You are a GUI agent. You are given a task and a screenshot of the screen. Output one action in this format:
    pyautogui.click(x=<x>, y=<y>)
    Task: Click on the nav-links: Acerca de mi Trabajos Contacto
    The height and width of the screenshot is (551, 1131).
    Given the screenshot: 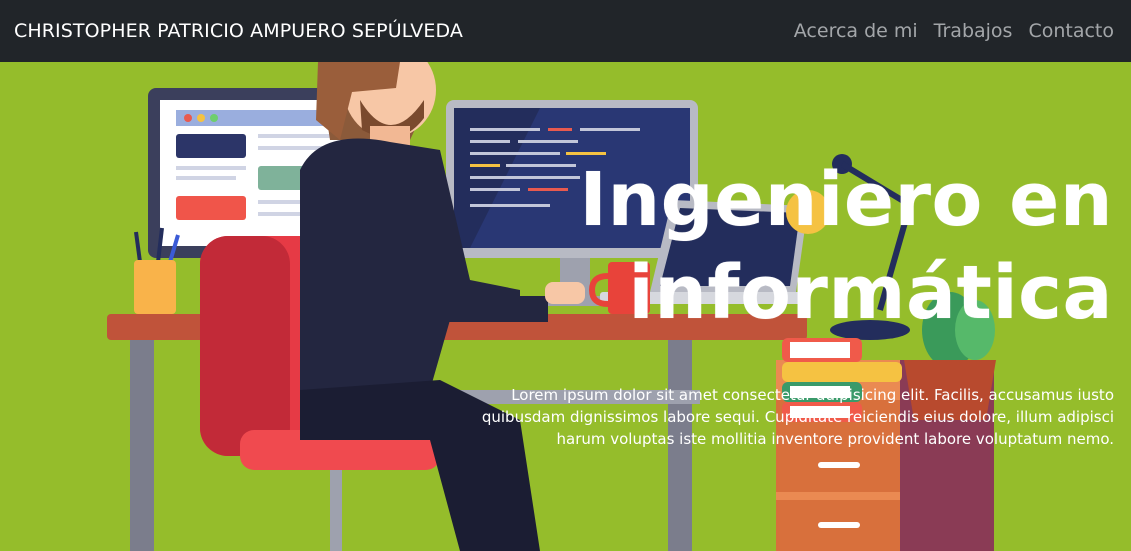 What is the action you would take?
    pyautogui.click(x=954, y=31)
    